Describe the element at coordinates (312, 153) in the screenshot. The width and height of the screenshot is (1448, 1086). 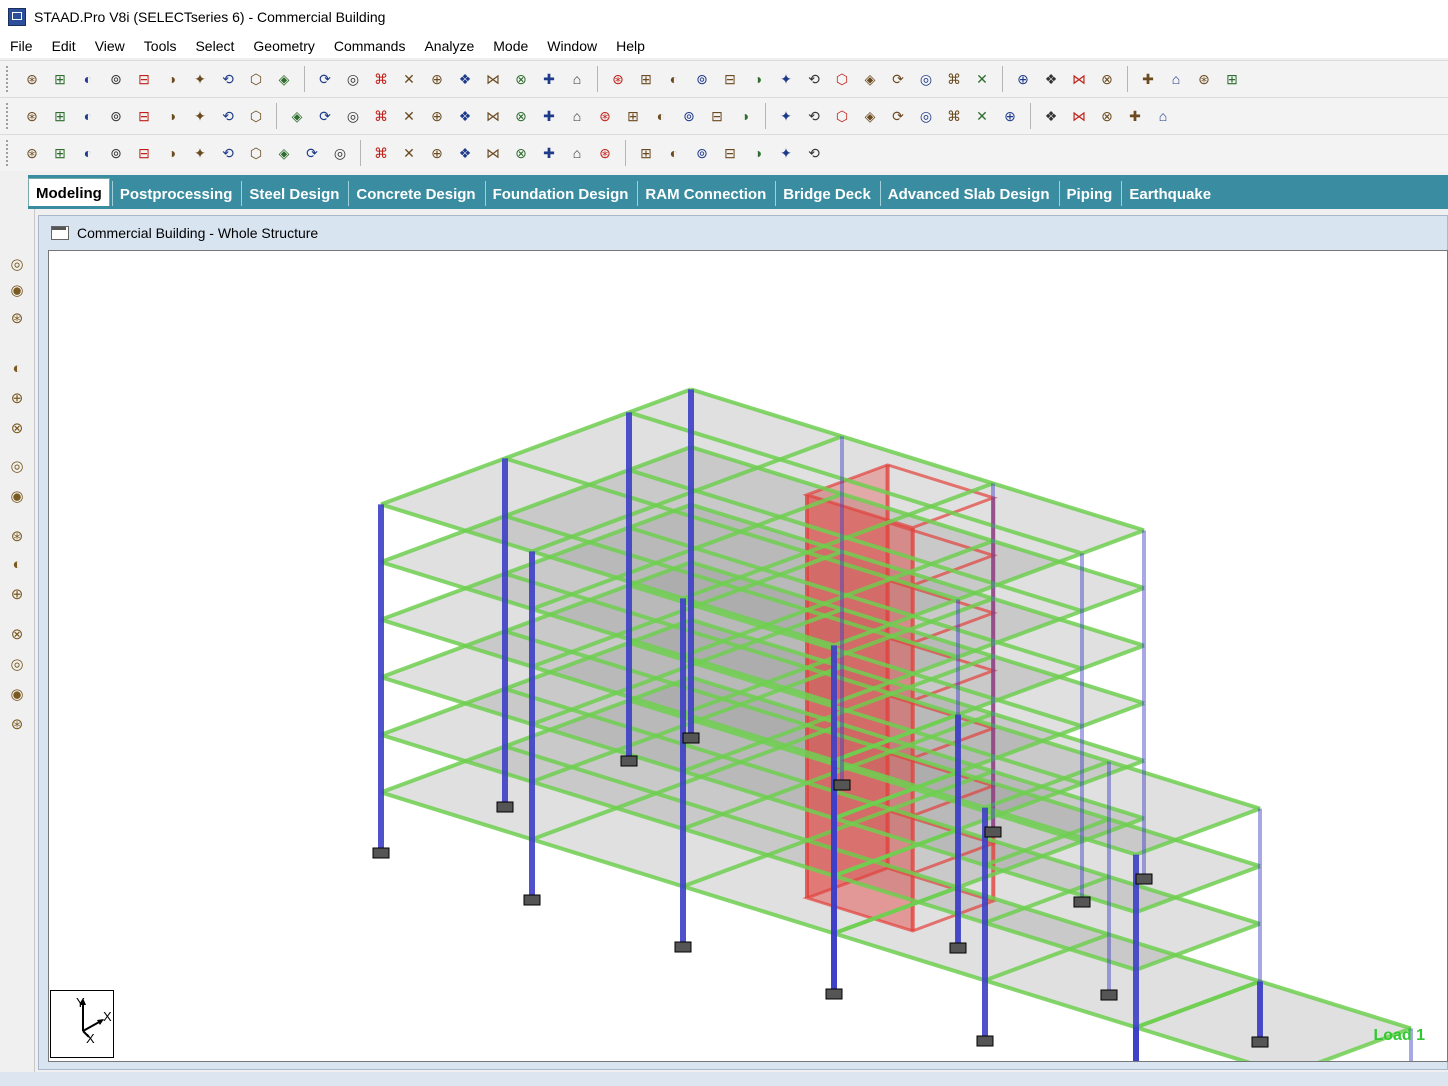
I see `release-icon: ⟳` at that location.